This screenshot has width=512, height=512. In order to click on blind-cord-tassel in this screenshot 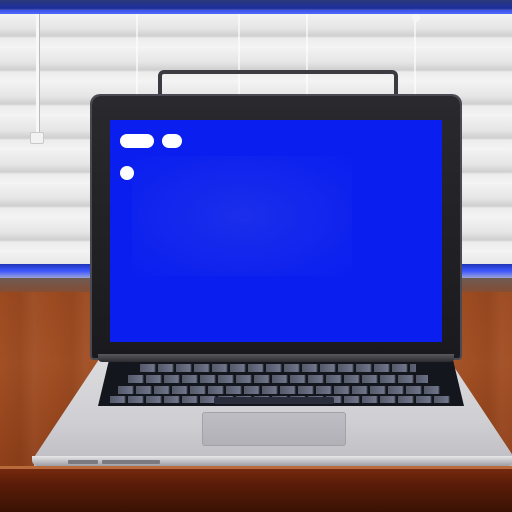, I will do `click(37, 138)`.